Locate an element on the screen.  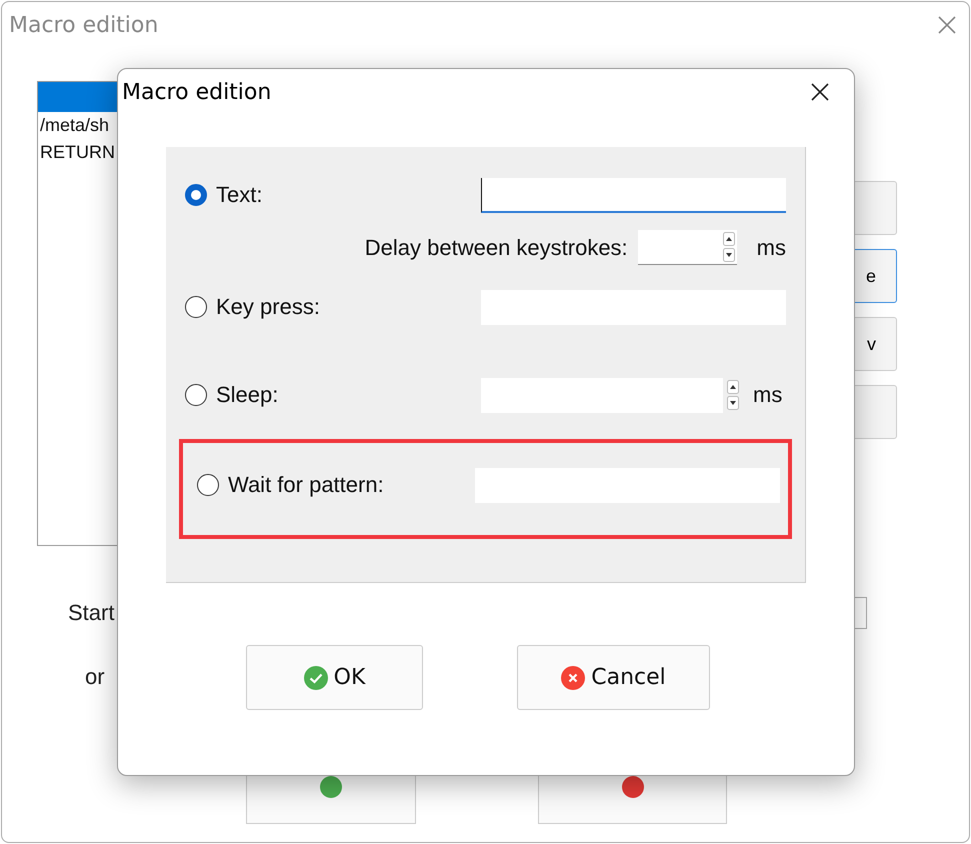
option-label: or is located at coordinates (95, 677).